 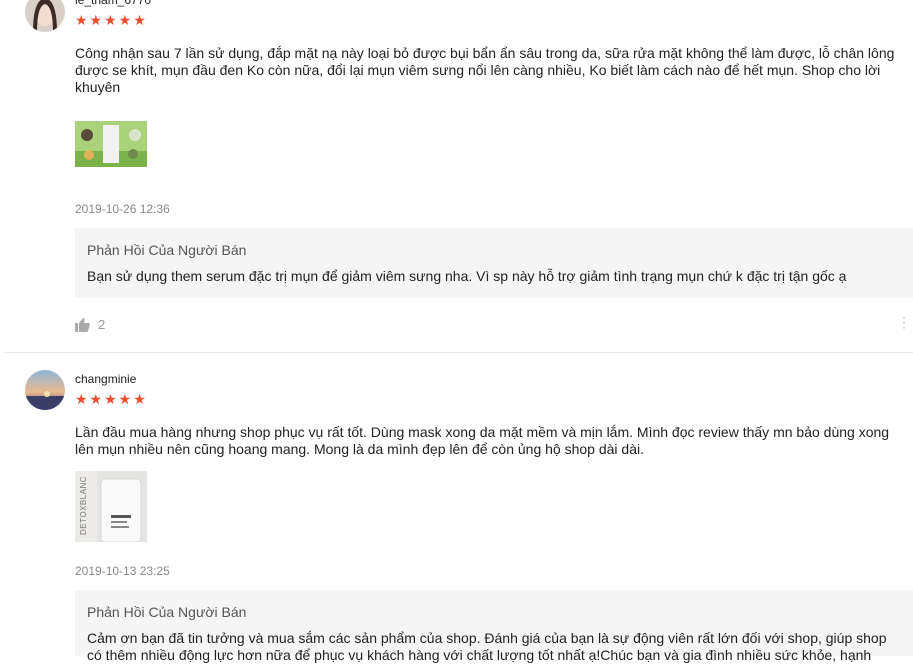 What do you see at coordinates (82, 325) in the screenshot?
I see `thumbs-up-icon` at bounding box center [82, 325].